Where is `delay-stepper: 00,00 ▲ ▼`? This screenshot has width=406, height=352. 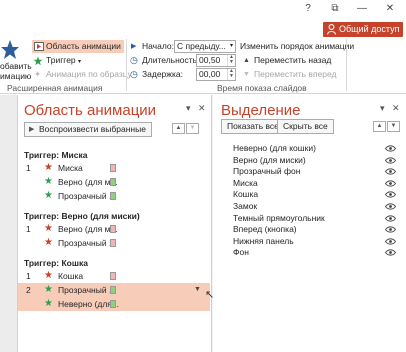
delay-stepper: 00,00 ▲ ▼ is located at coordinates (216, 74).